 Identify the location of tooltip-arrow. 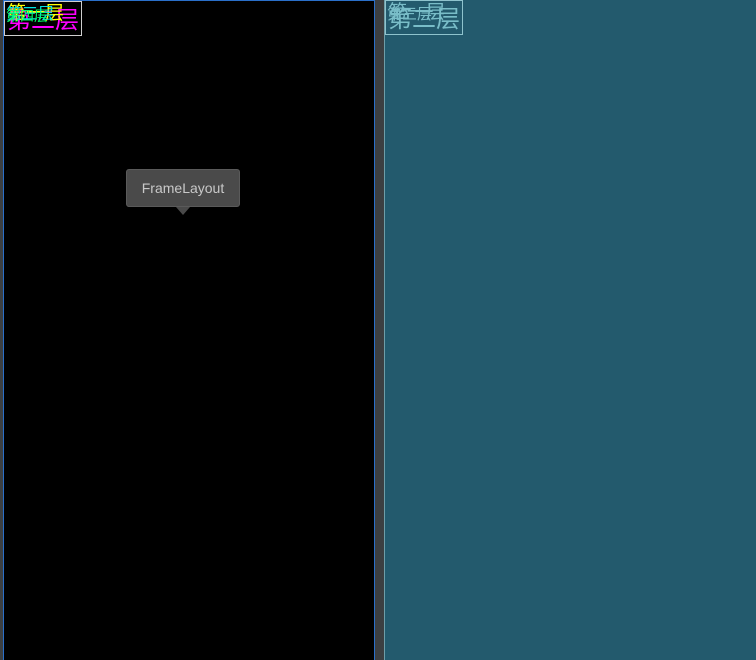
(183, 211).